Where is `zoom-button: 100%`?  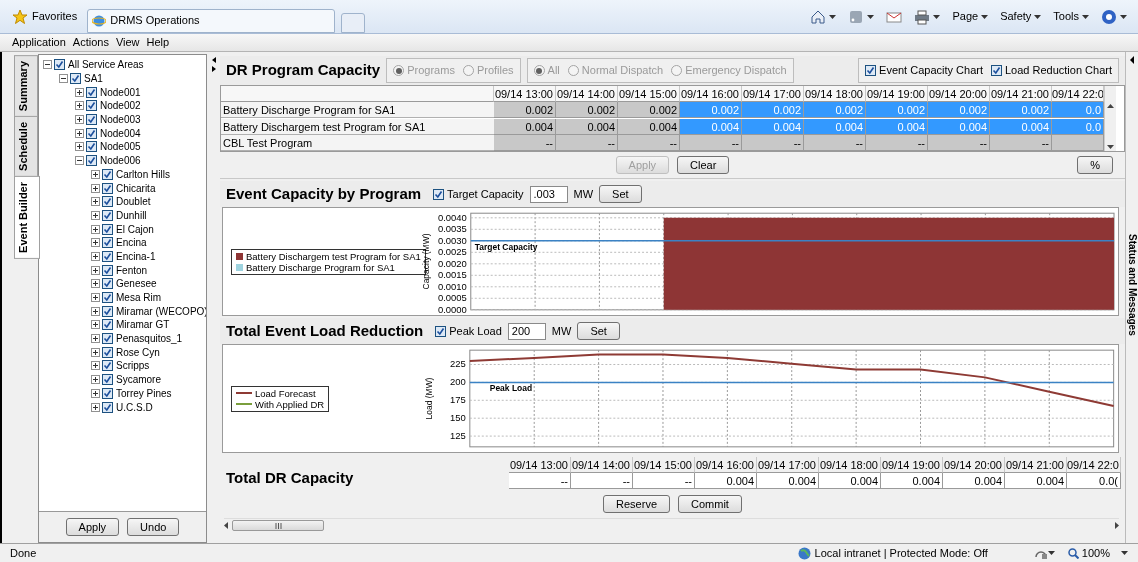
zoom-button: 100% is located at coordinates (1088, 552).